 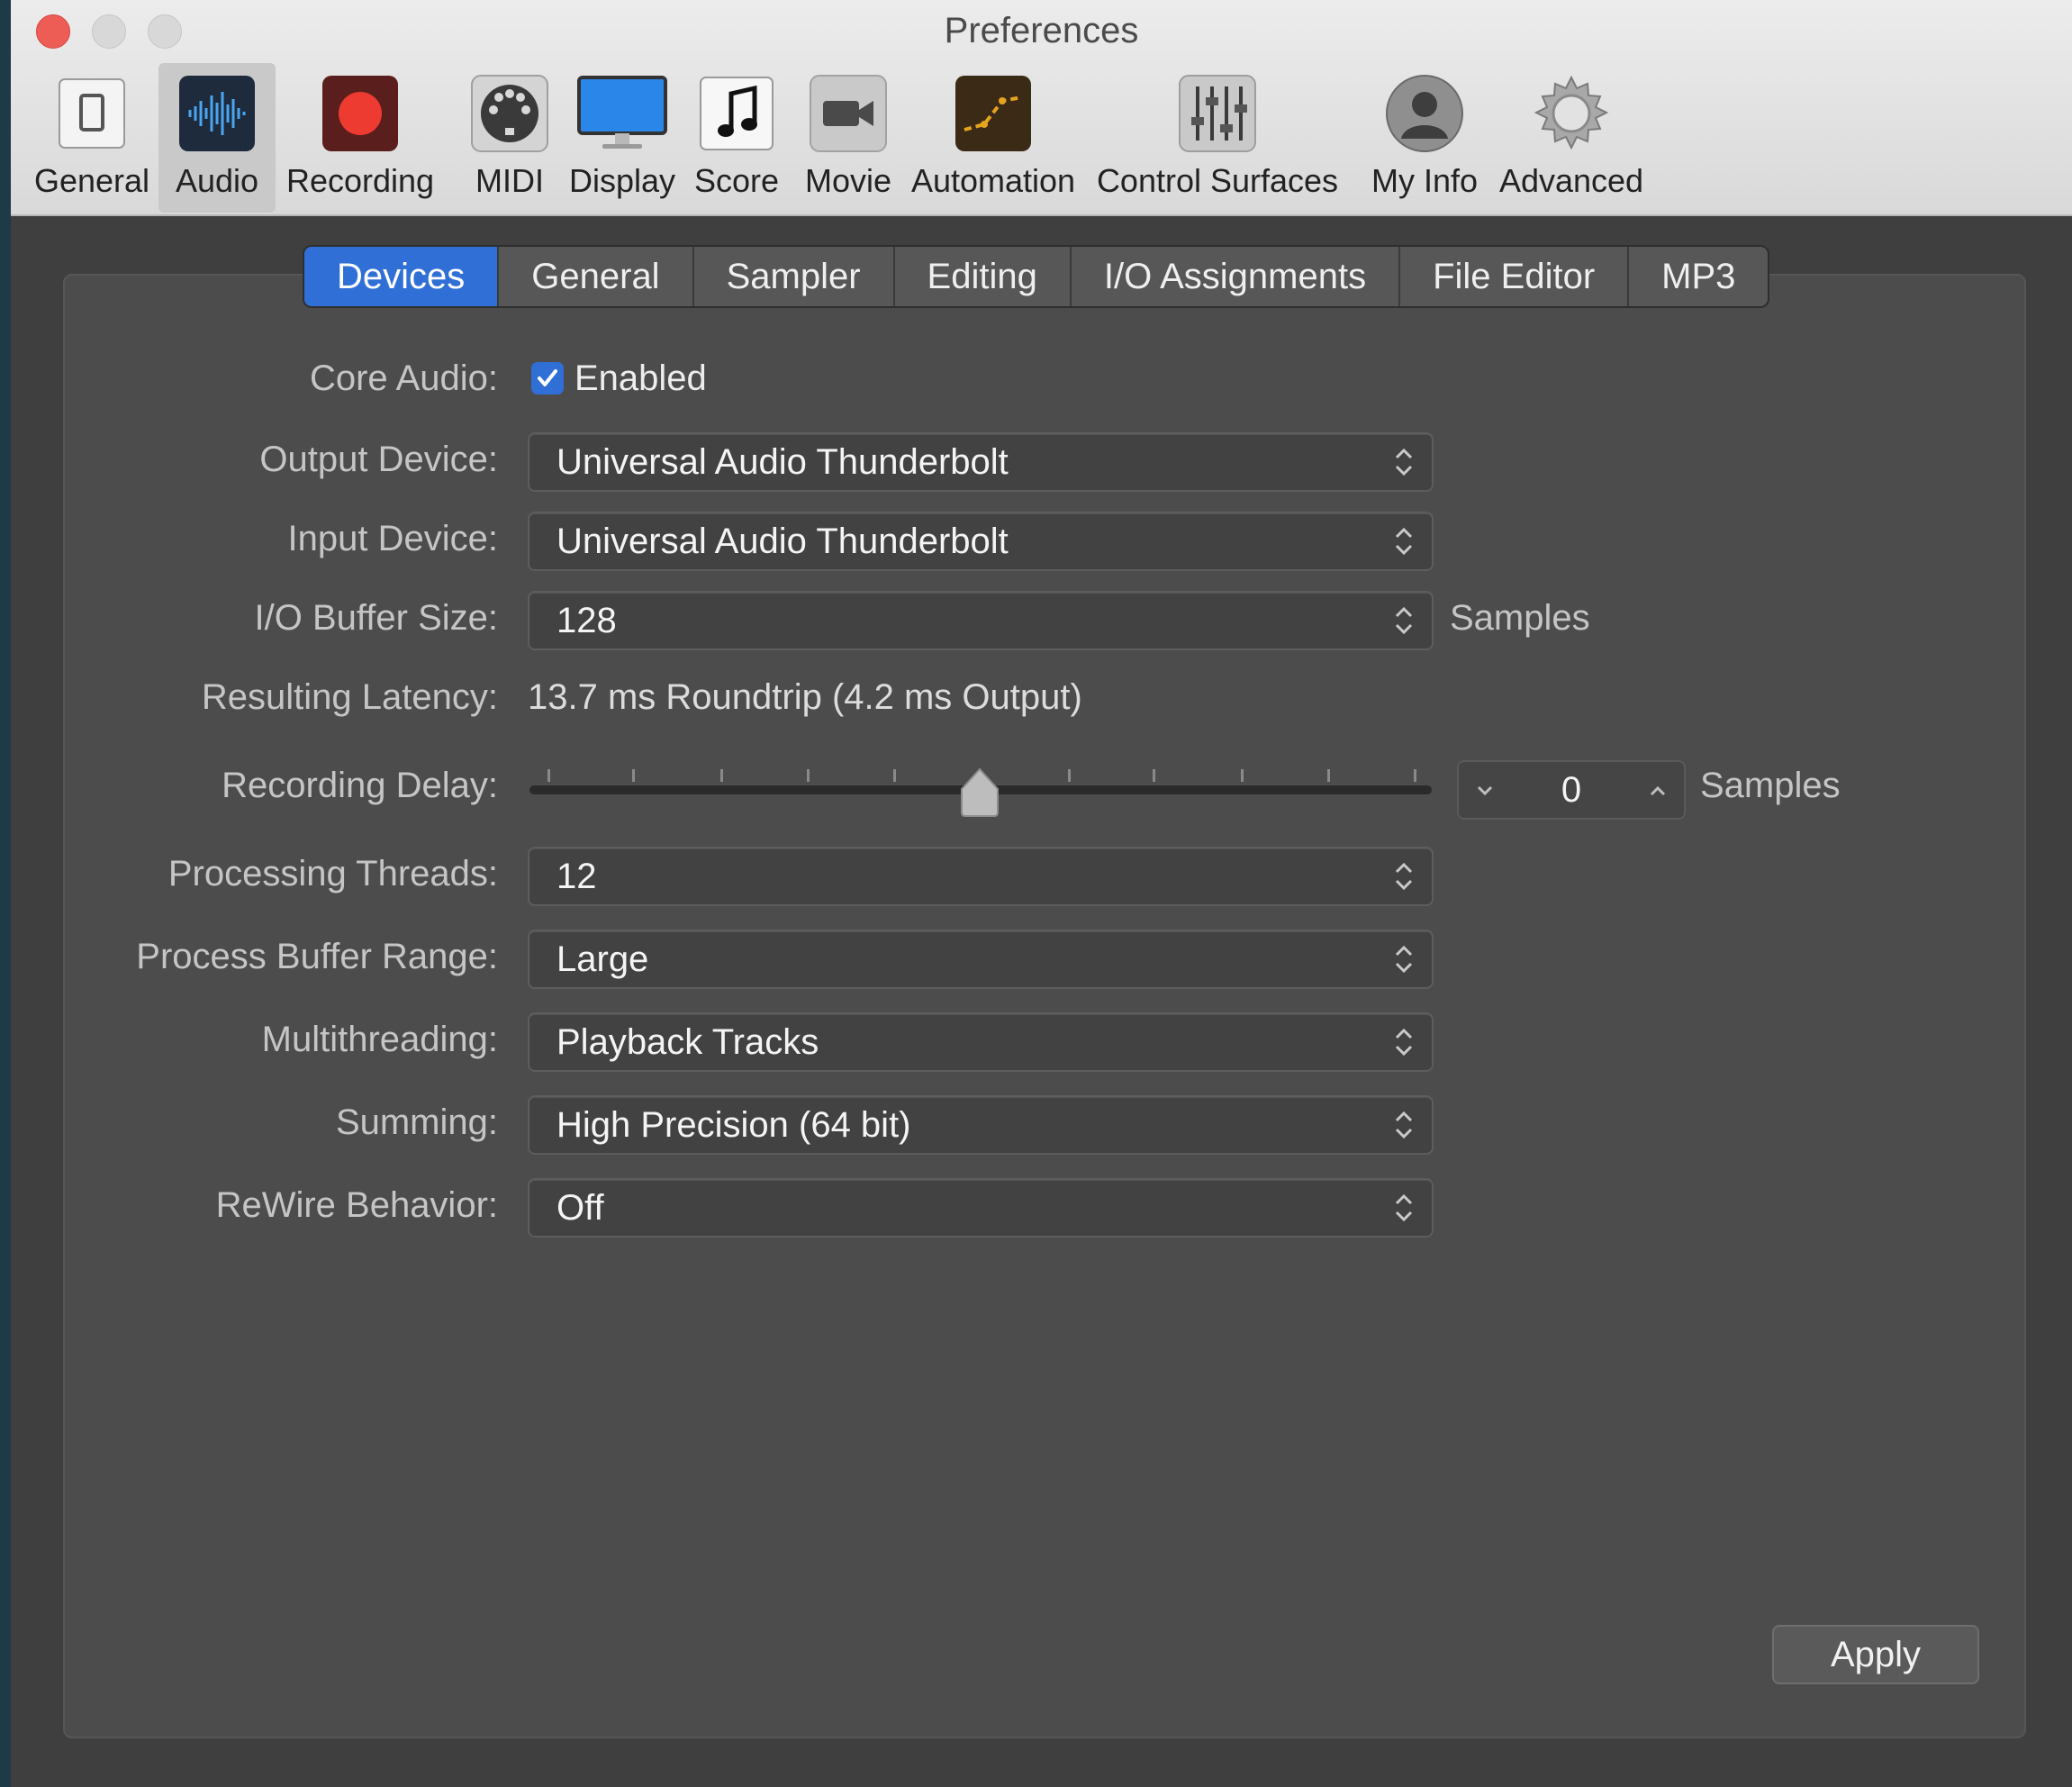 I want to click on tab-editing: Editing, so click(x=984, y=276).